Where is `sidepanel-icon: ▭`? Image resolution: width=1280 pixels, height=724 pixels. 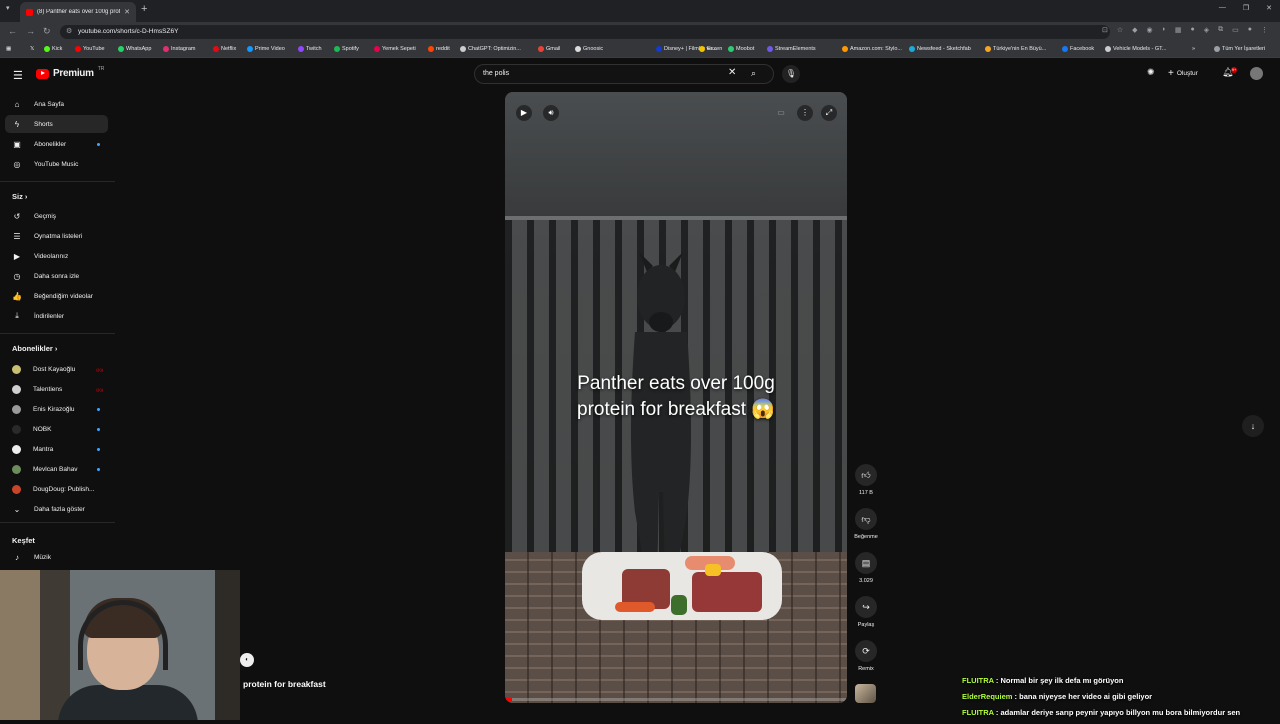 sidepanel-icon: ▭ is located at coordinates (1235, 30).